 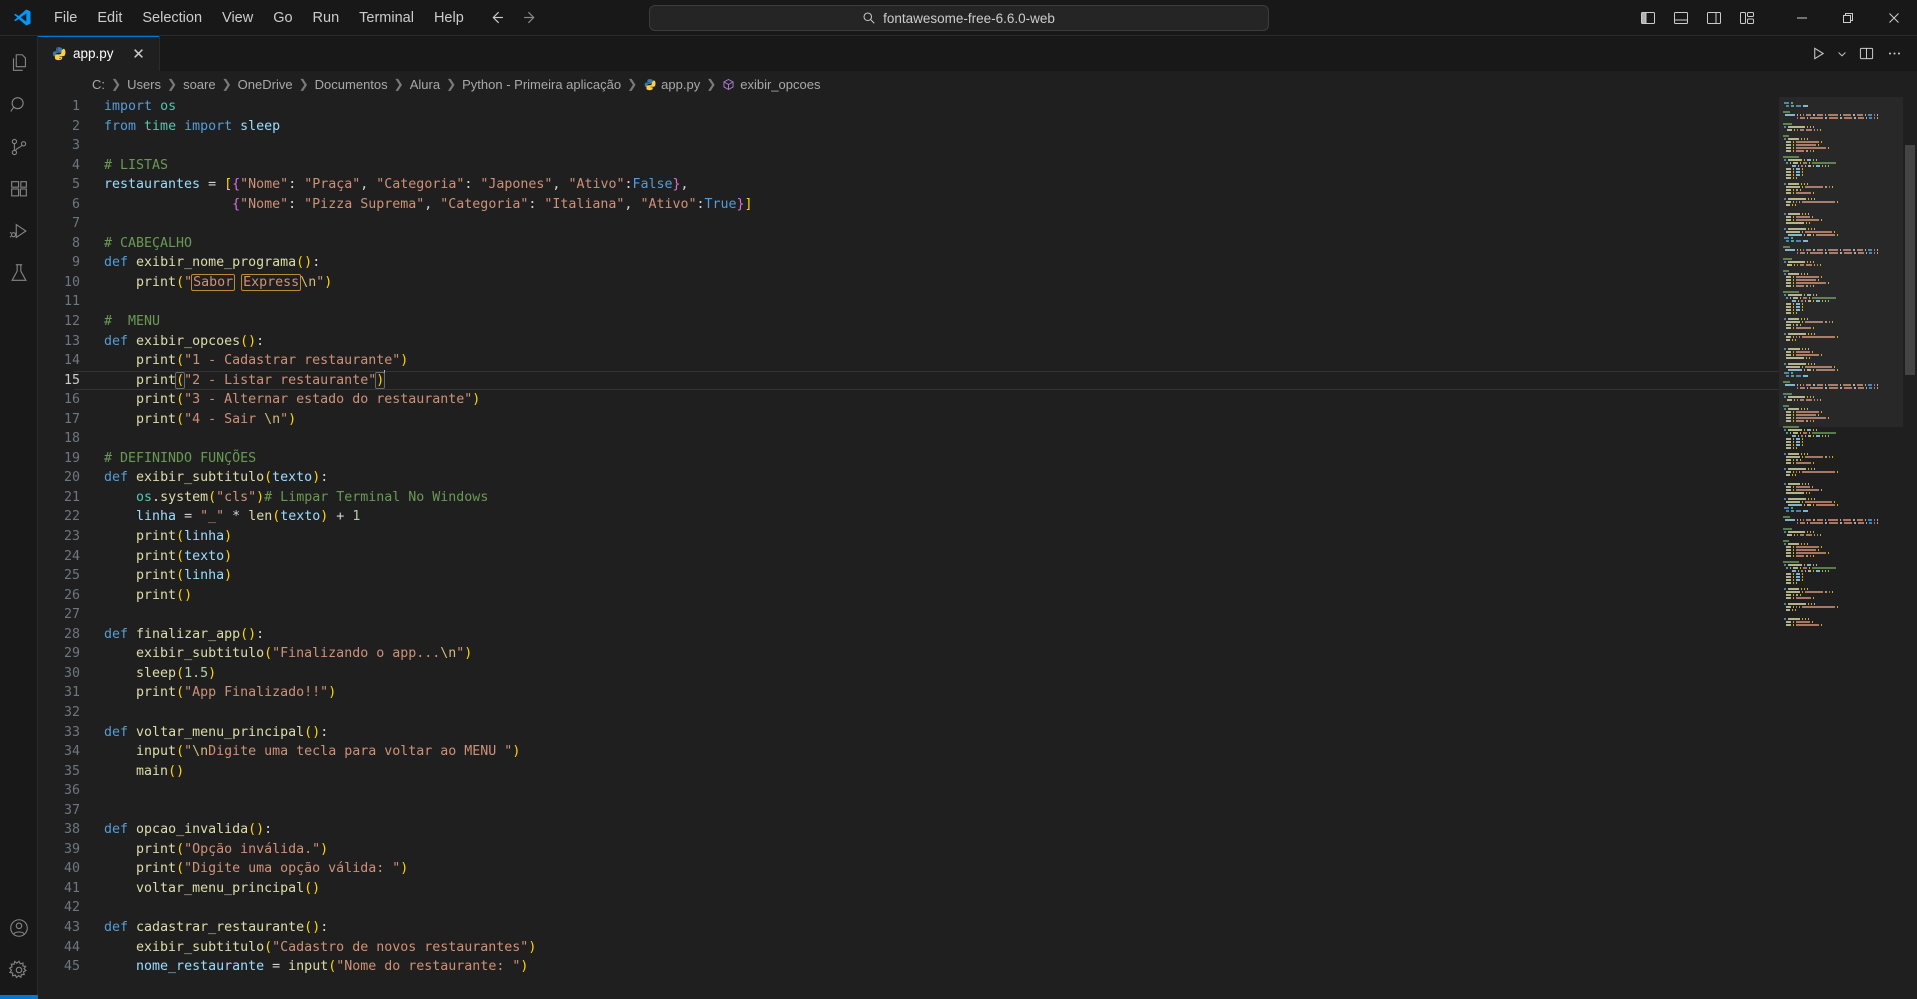 What do you see at coordinates (908, 557) in the screenshot?
I see `code-line: 24 print(texto)` at bounding box center [908, 557].